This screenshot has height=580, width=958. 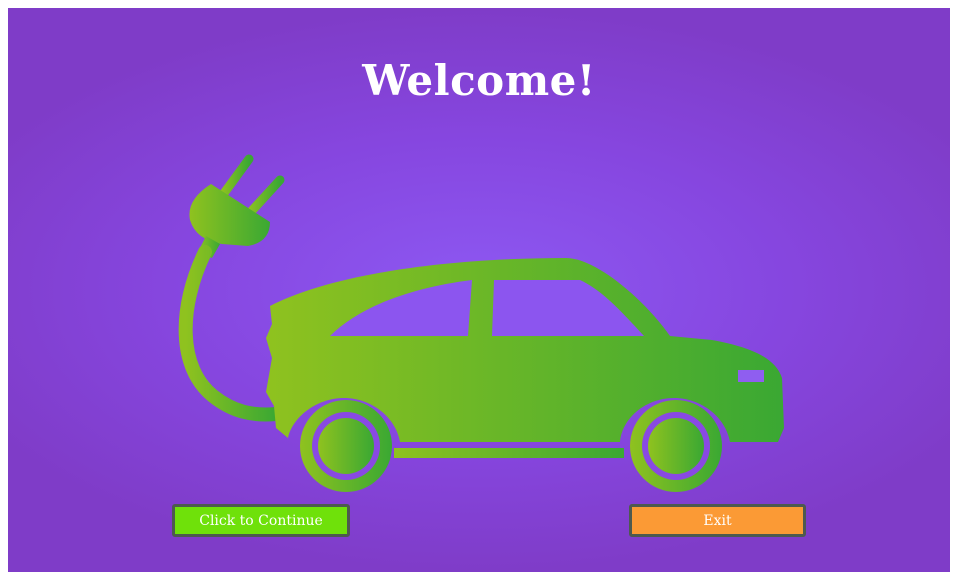 I want to click on exit-button: Exit, so click(x=717, y=520).